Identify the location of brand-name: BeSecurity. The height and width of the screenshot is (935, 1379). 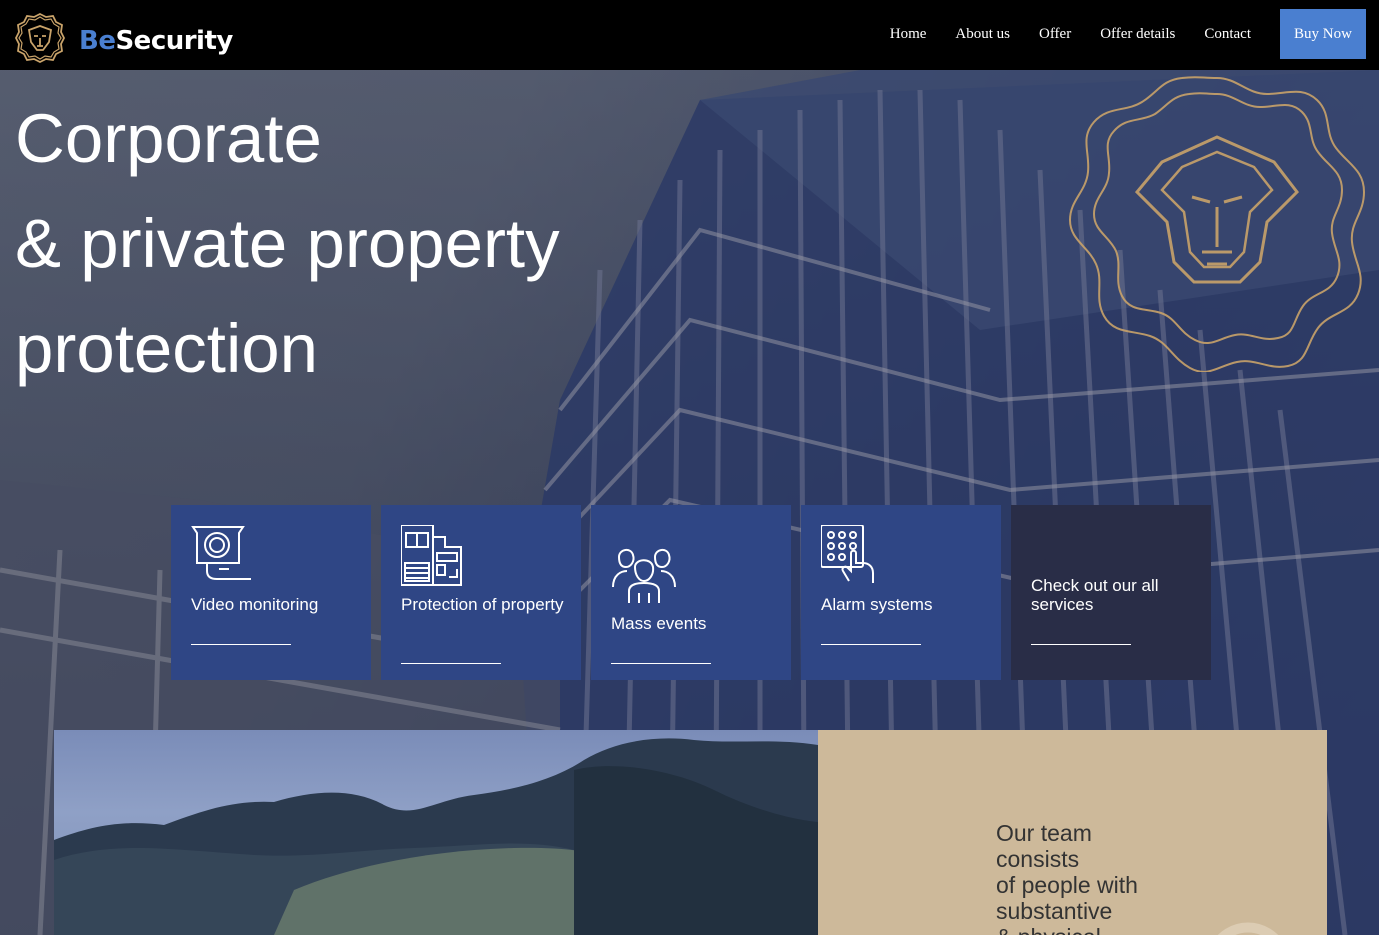
(156, 41).